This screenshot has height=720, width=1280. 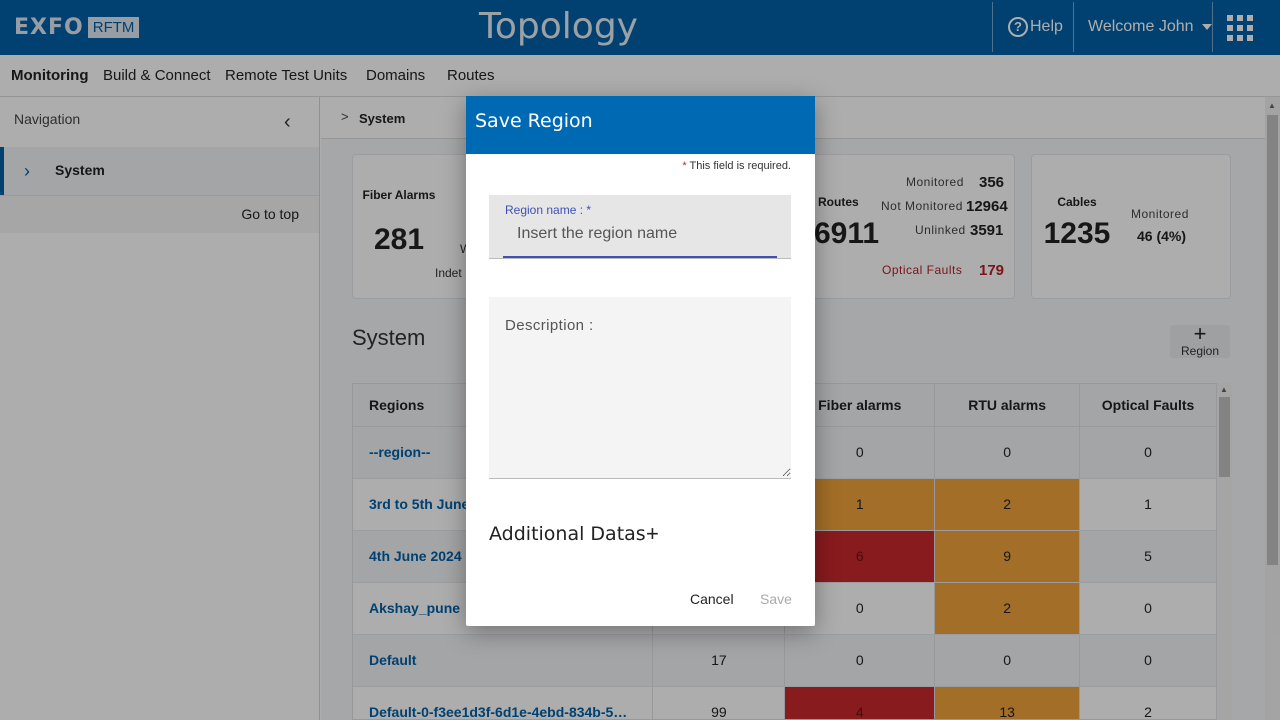 What do you see at coordinates (740, 166) in the screenshot?
I see `required-note-text: This field is required.` at bounding box center [740, 166].